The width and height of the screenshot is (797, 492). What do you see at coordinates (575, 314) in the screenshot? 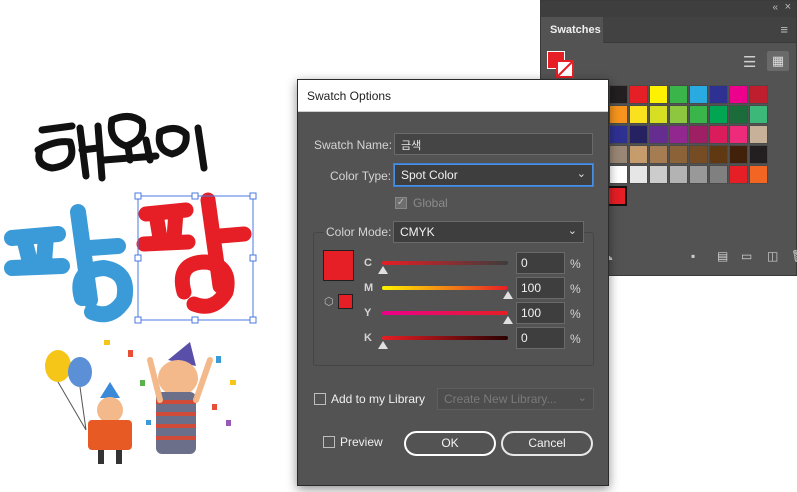
I see `channel-y-unit: %` at bounding box center [575, 314].